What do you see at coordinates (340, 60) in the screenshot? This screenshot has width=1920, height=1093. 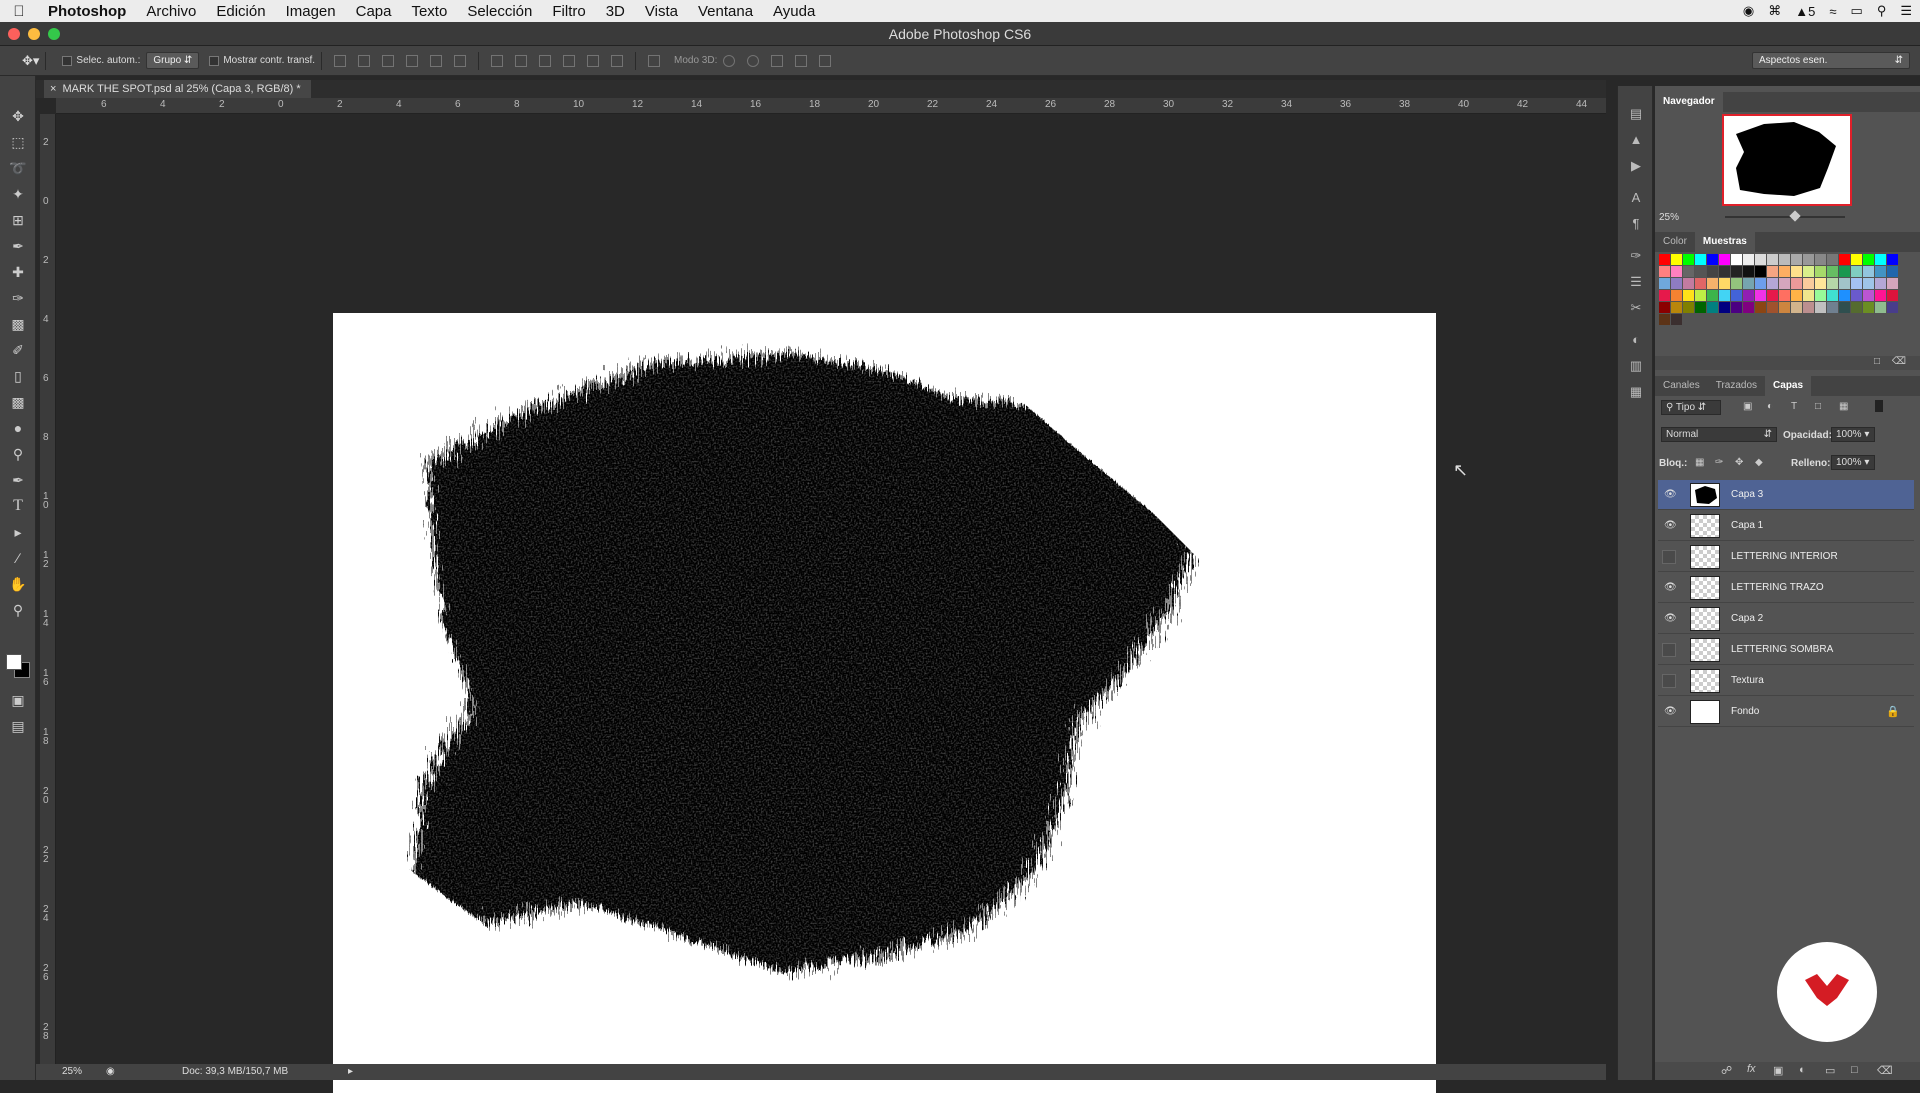 I see `align-top-icon` at bounding box center [340, 60].